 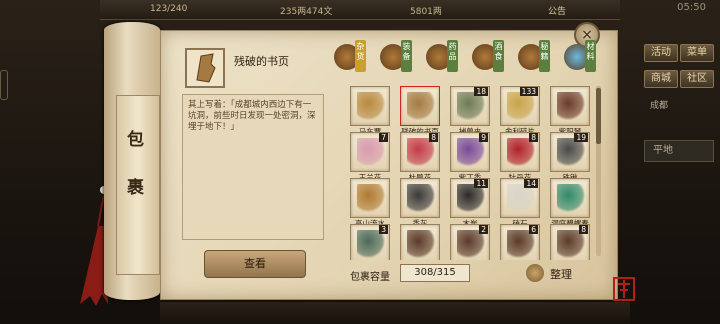 I want to click on scroll-title-char-2: 裹, so click(x=135, y=188).